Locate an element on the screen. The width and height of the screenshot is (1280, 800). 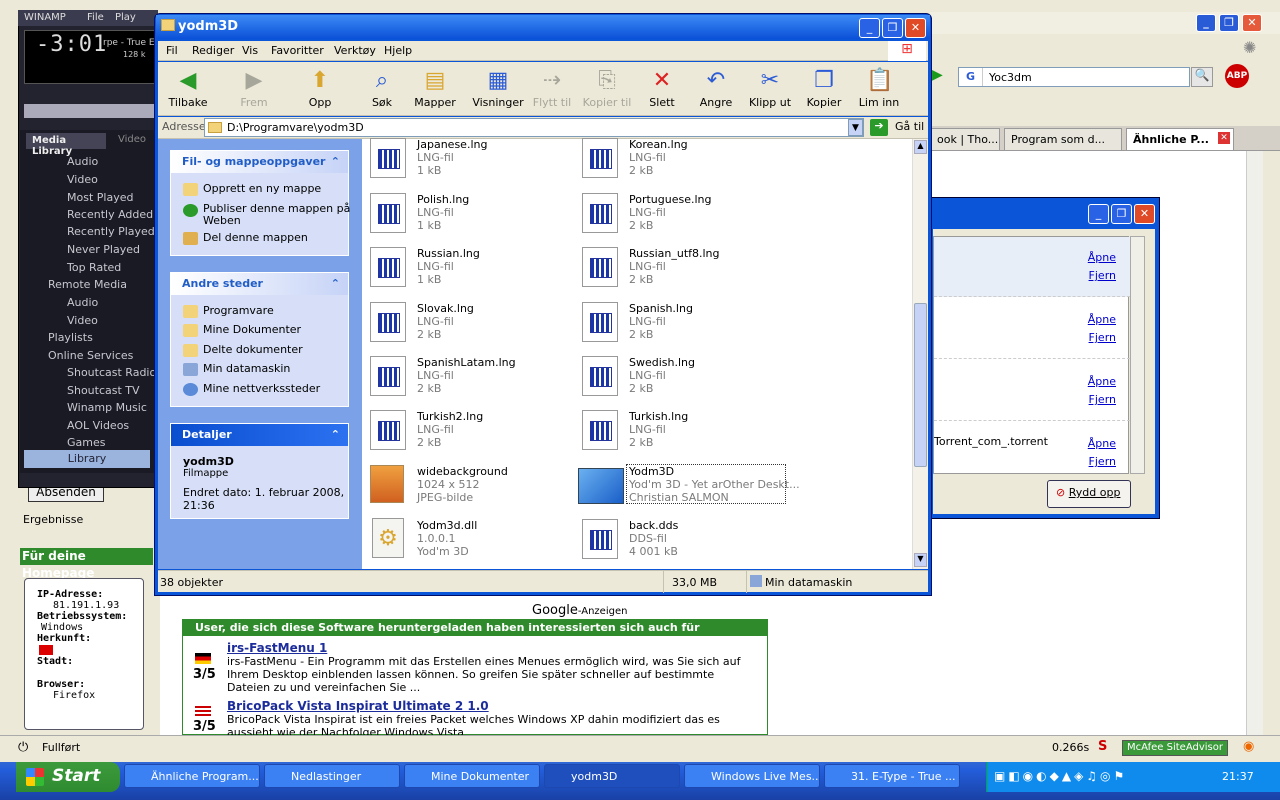
library-button: Library is located at coordinates (87, 459).